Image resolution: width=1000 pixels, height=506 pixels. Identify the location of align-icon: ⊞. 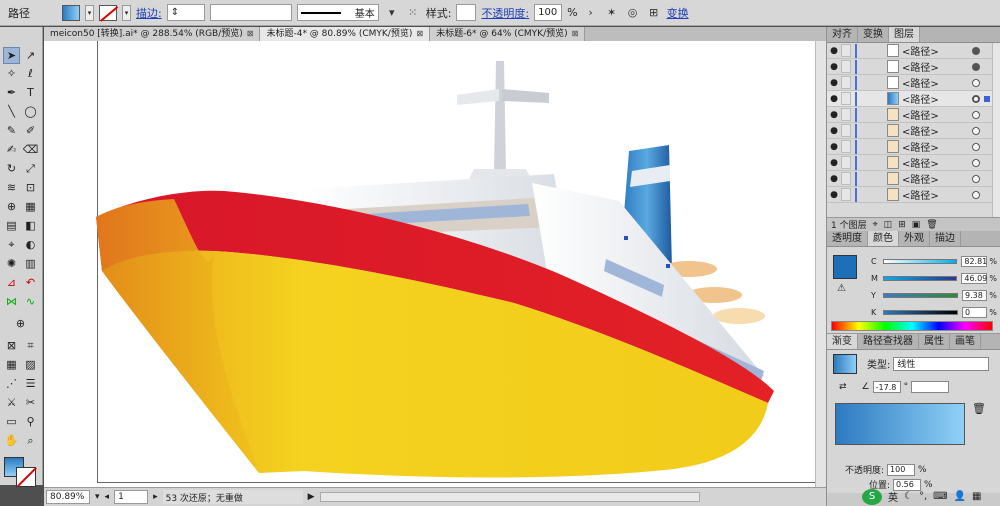
(654, 13).